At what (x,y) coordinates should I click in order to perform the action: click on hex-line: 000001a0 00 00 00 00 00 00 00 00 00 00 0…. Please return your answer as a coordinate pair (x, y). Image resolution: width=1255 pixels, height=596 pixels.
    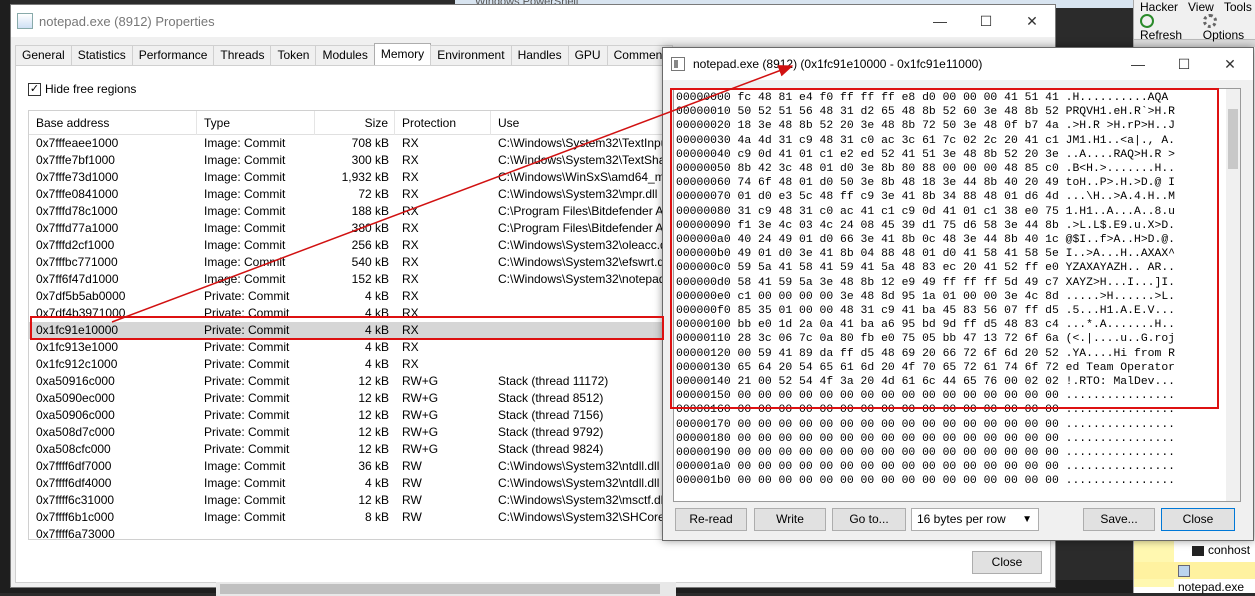
    Looking at the image, I should click on (925, 467).